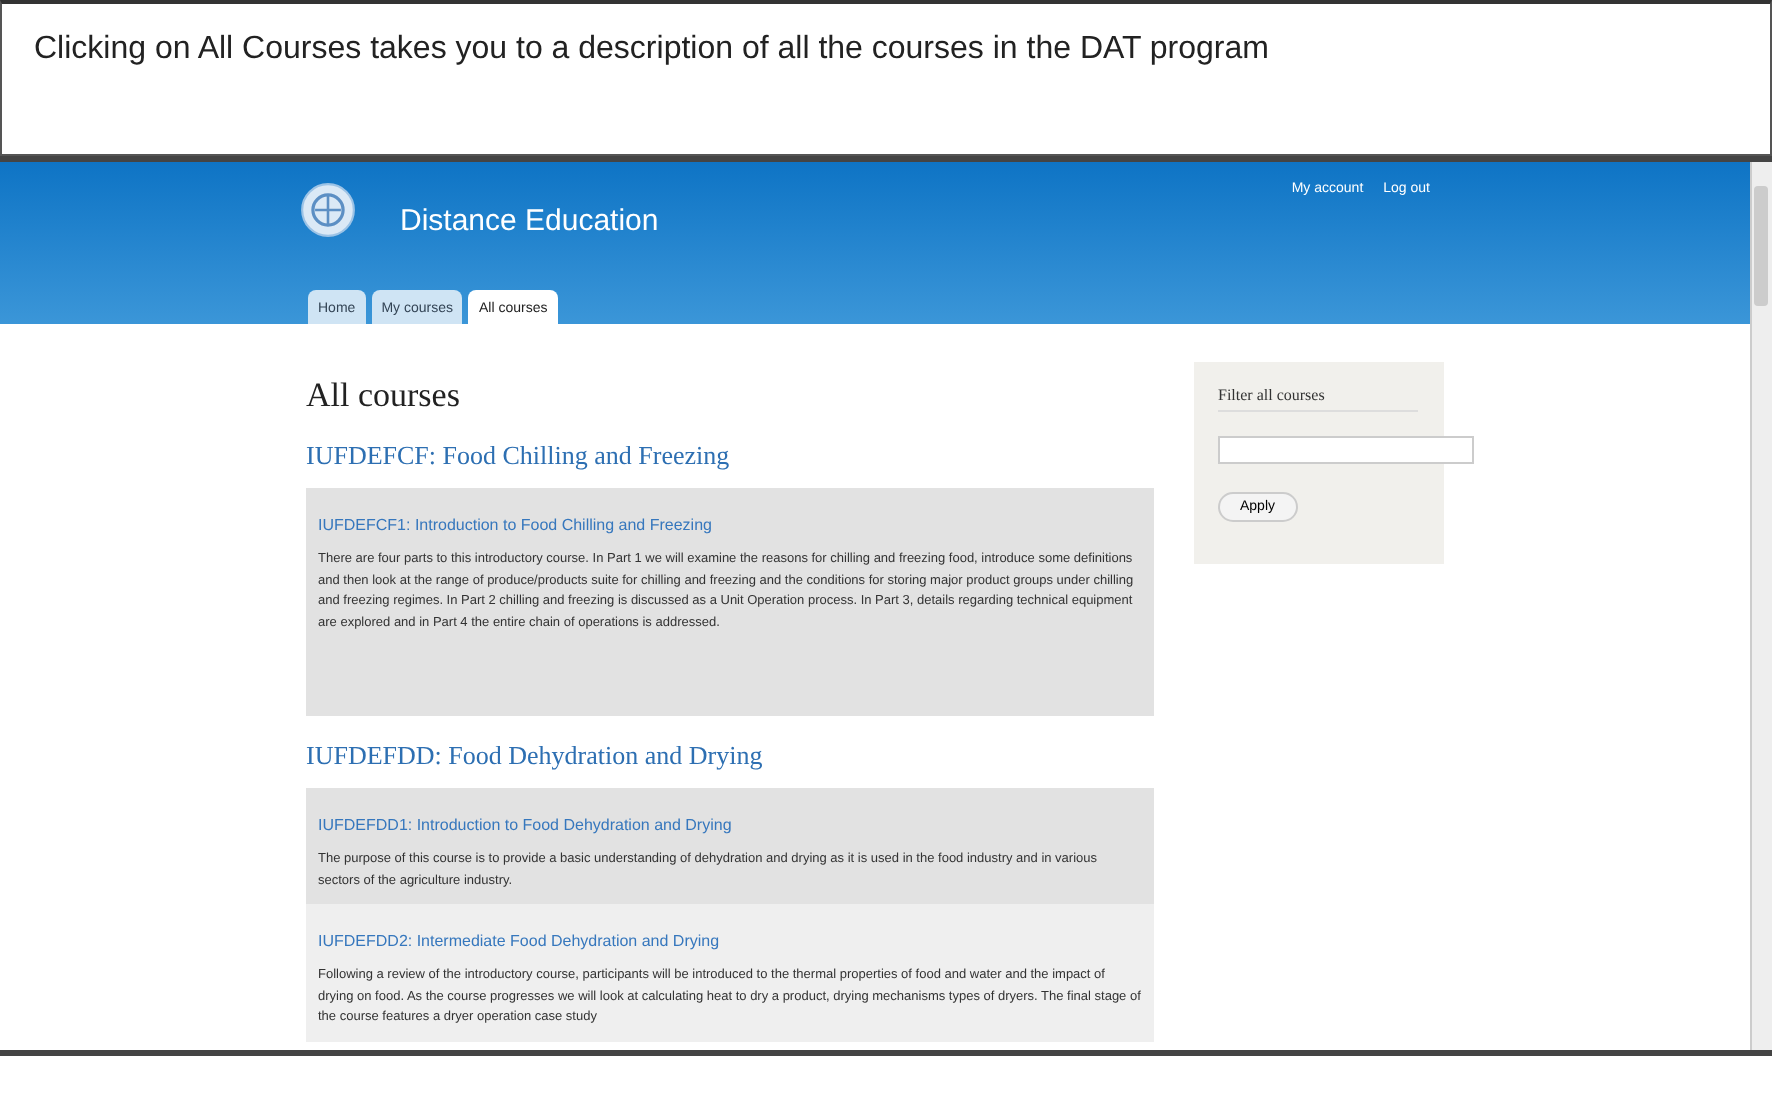 Image resolution: width=1772 pixels, height=1114 pixels. What do you see at coordinates (328, 210) in the screenshot?
I see `globe-logo-icon` at bounding box center [328, 210].